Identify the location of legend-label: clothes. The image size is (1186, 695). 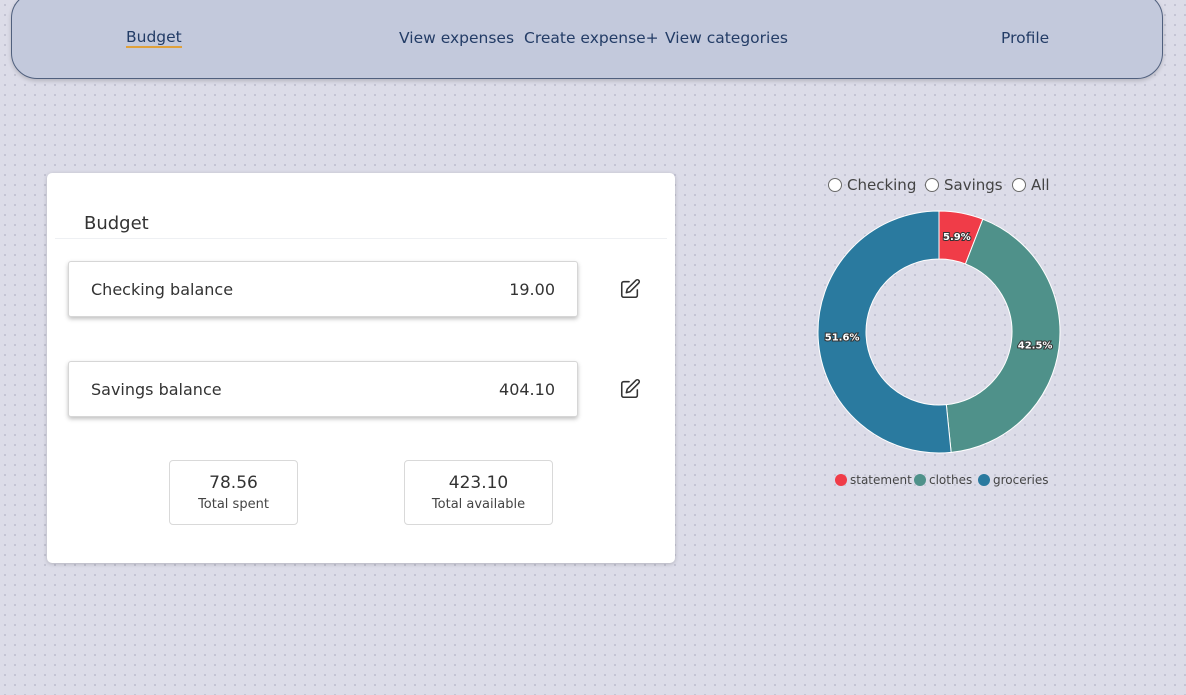
(951, 480).